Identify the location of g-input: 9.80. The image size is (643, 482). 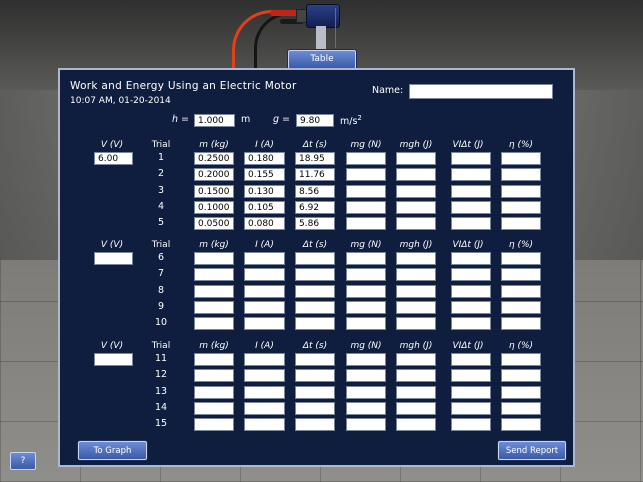
(315, 120).